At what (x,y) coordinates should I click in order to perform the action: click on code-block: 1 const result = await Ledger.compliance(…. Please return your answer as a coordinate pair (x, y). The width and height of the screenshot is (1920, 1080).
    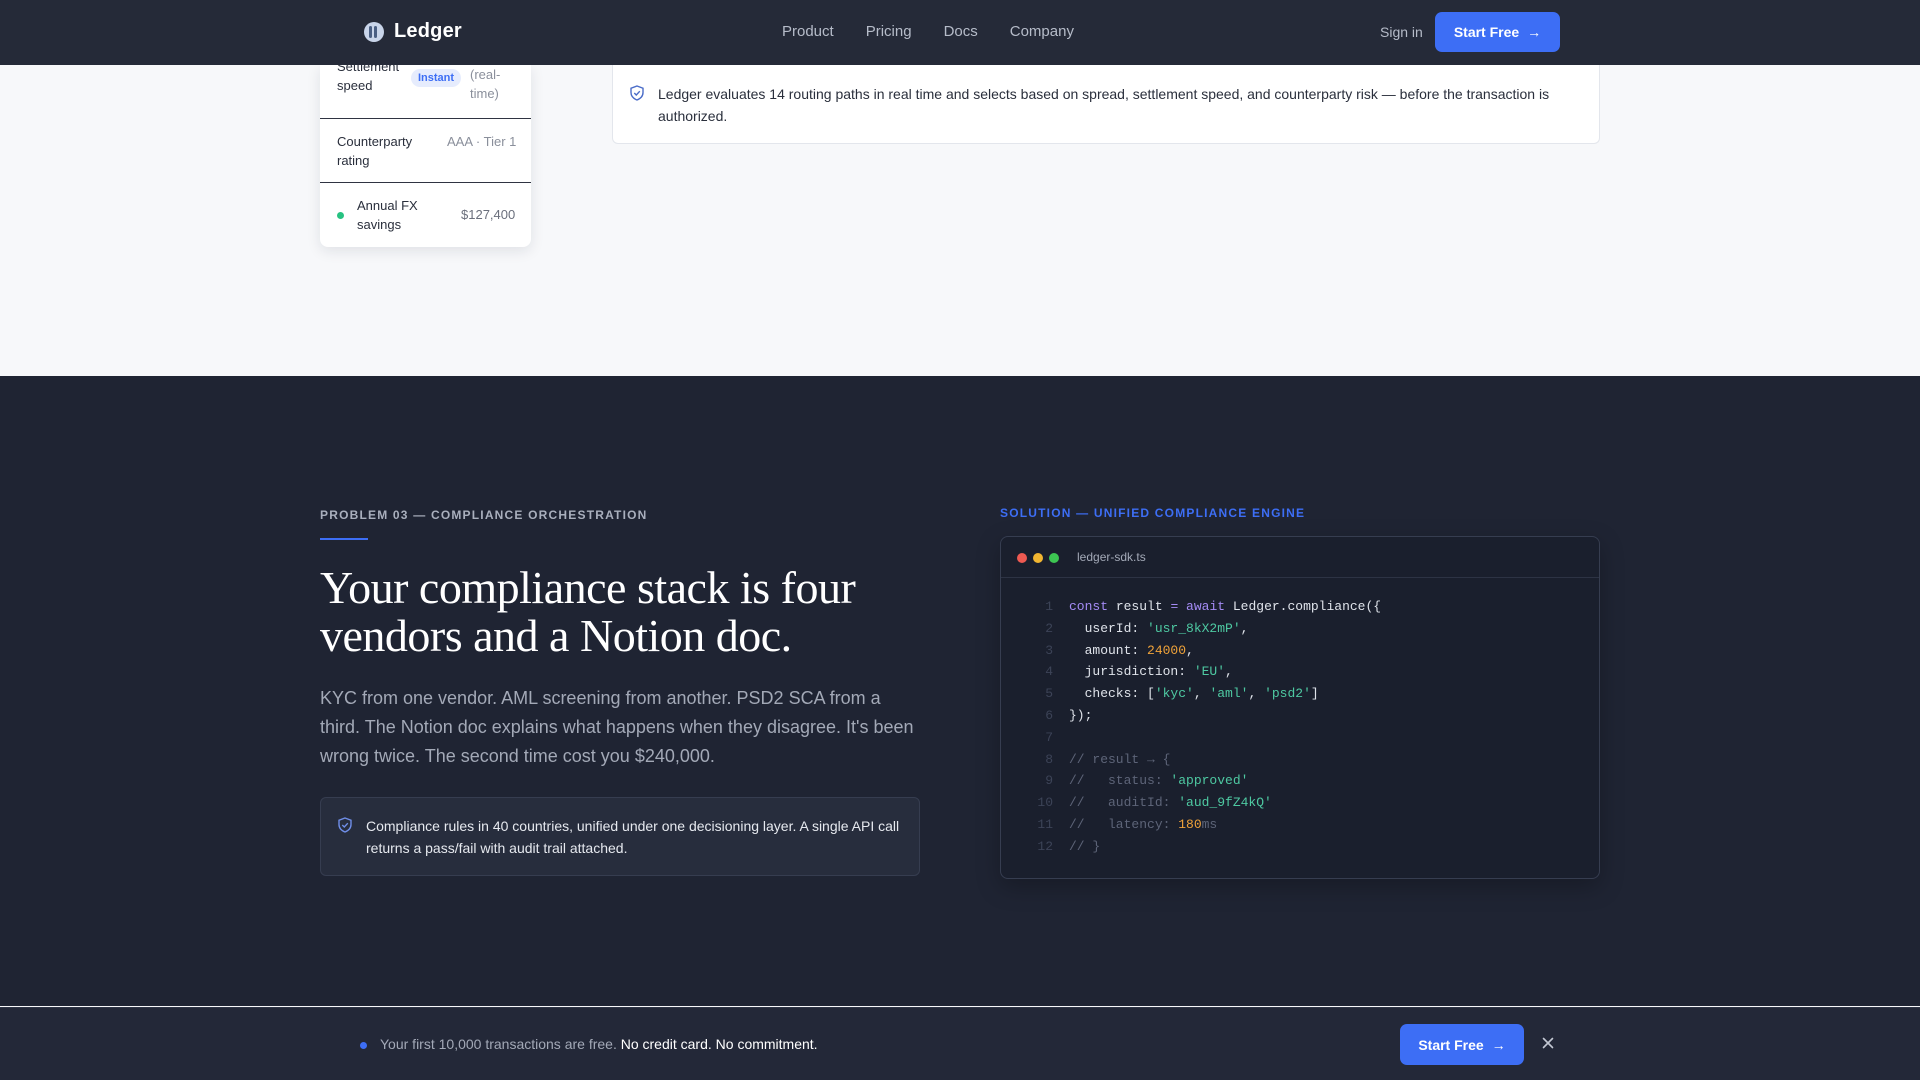
    Looking at the image, I should click on (1300, 727).